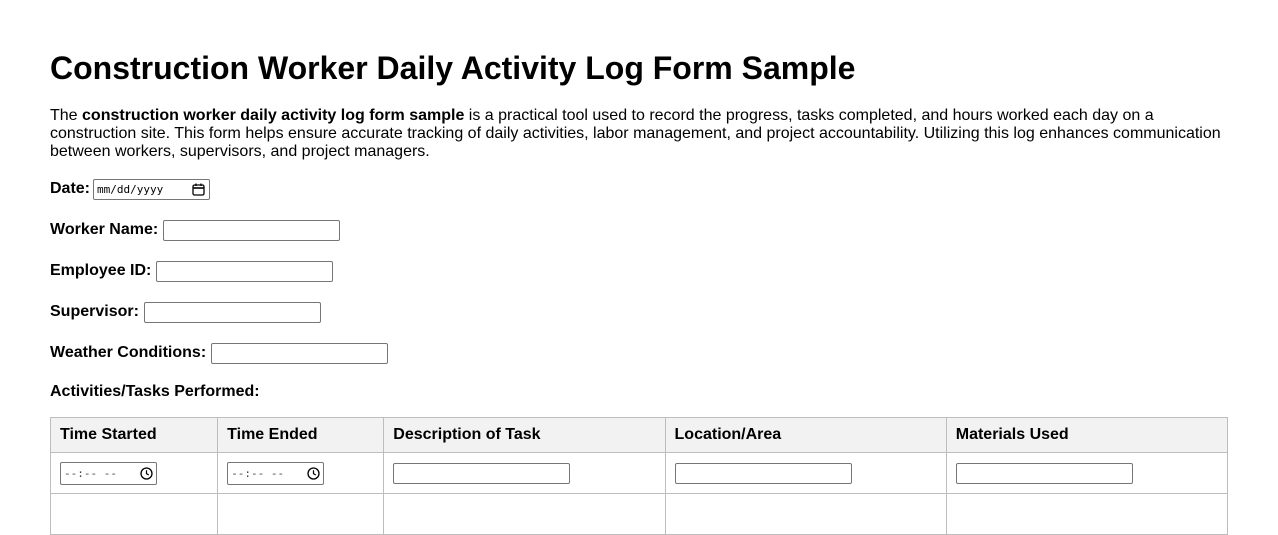 The image size is (1278, 535). What do you see at coordinates (1087, 435) in the screenshot?
I see `col-materials: Materials Used` at bounding box center [1087, 435].